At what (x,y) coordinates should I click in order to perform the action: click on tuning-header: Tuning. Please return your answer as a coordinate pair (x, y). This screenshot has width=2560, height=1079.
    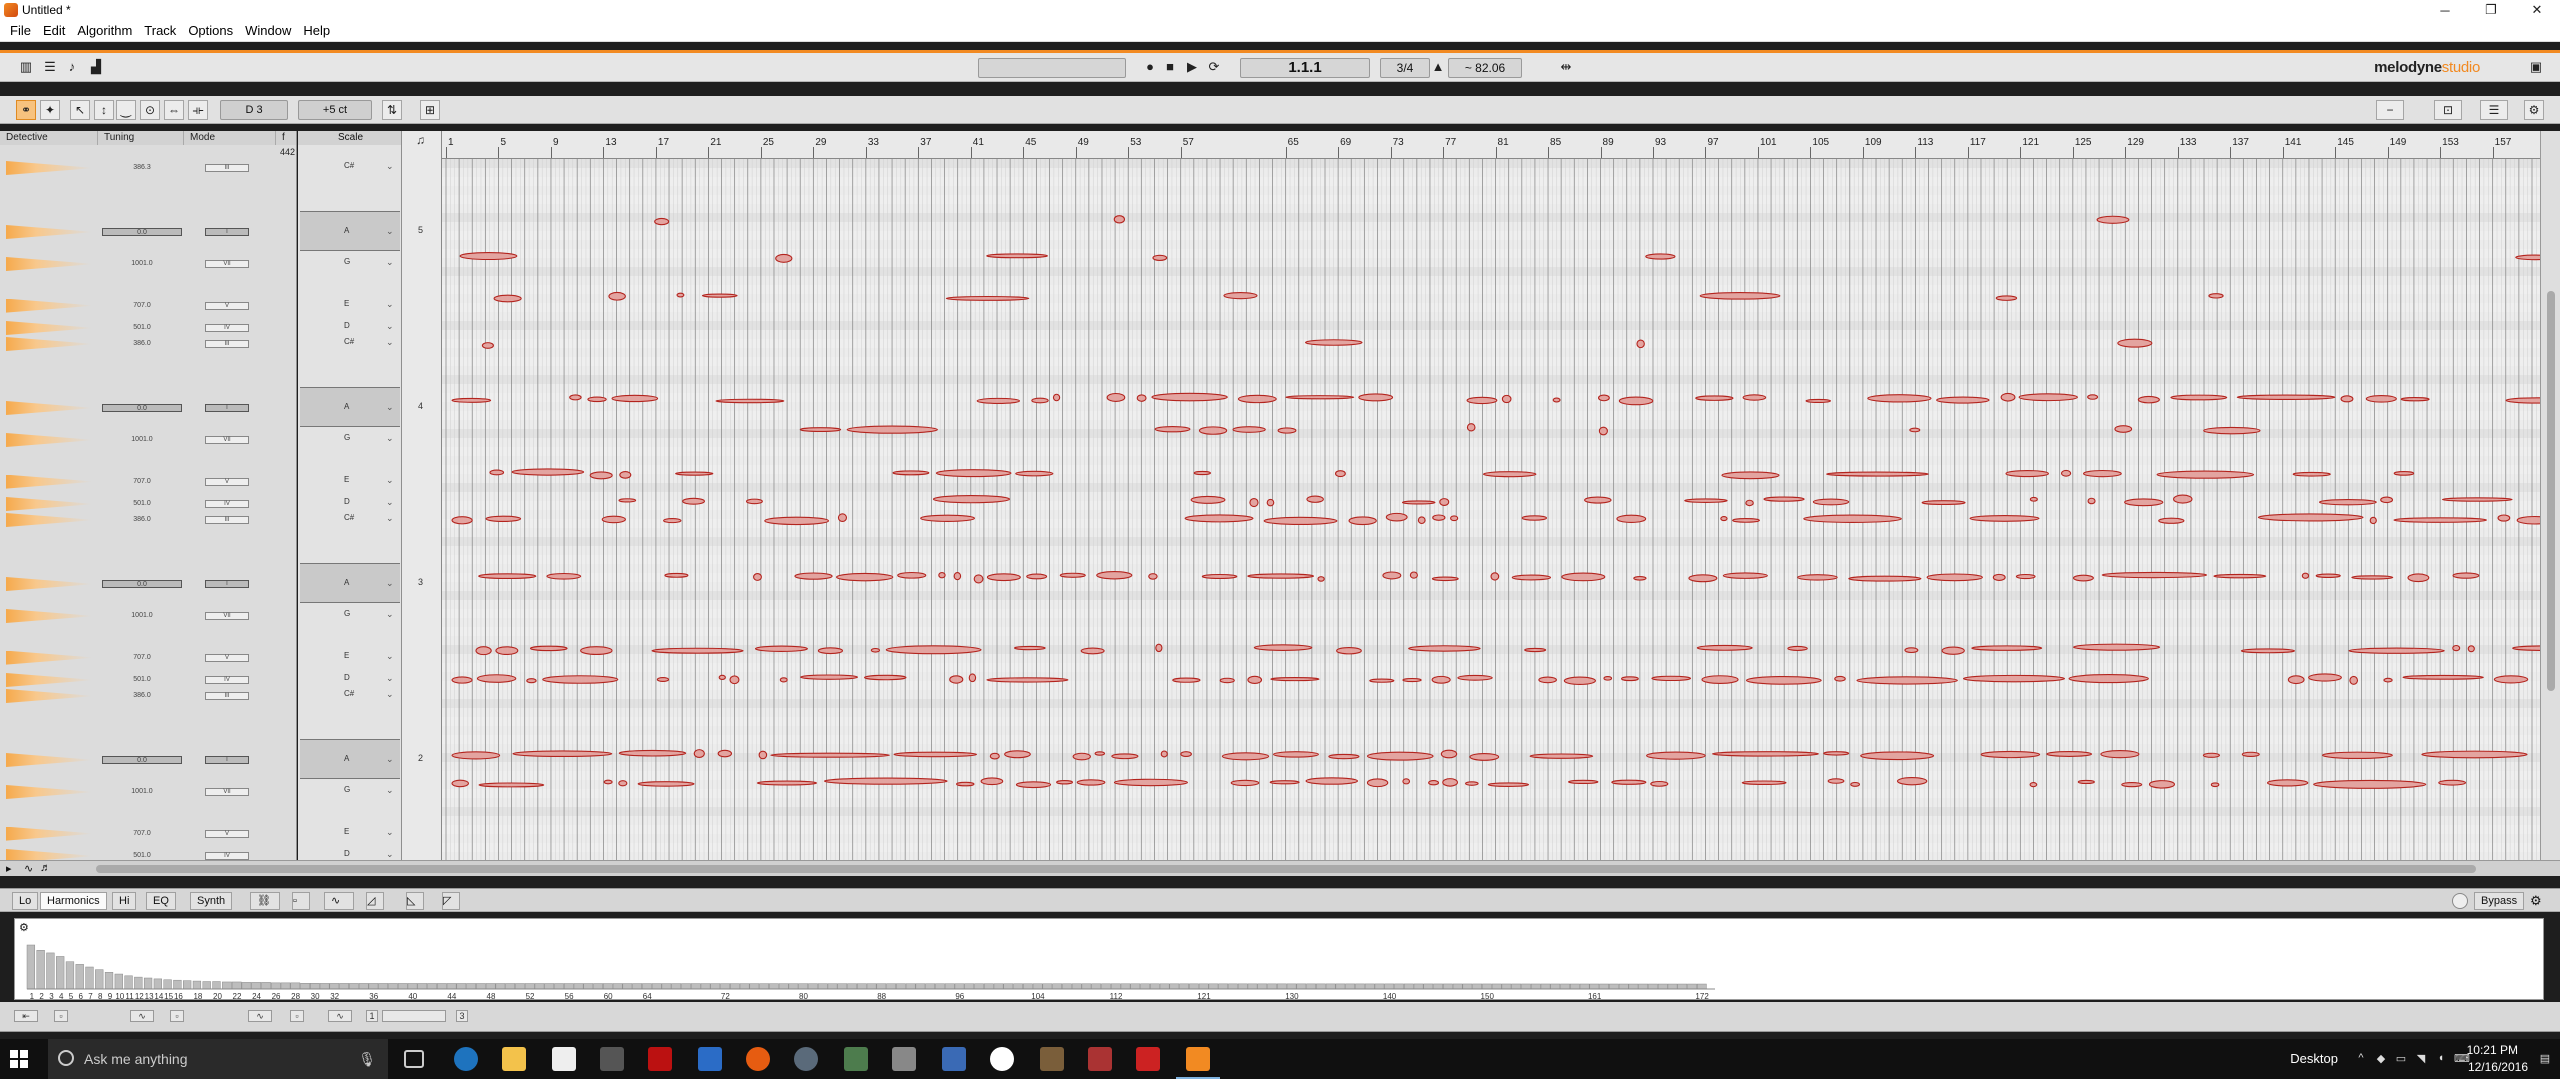
    Looking at the image, I should click on (141, 138).